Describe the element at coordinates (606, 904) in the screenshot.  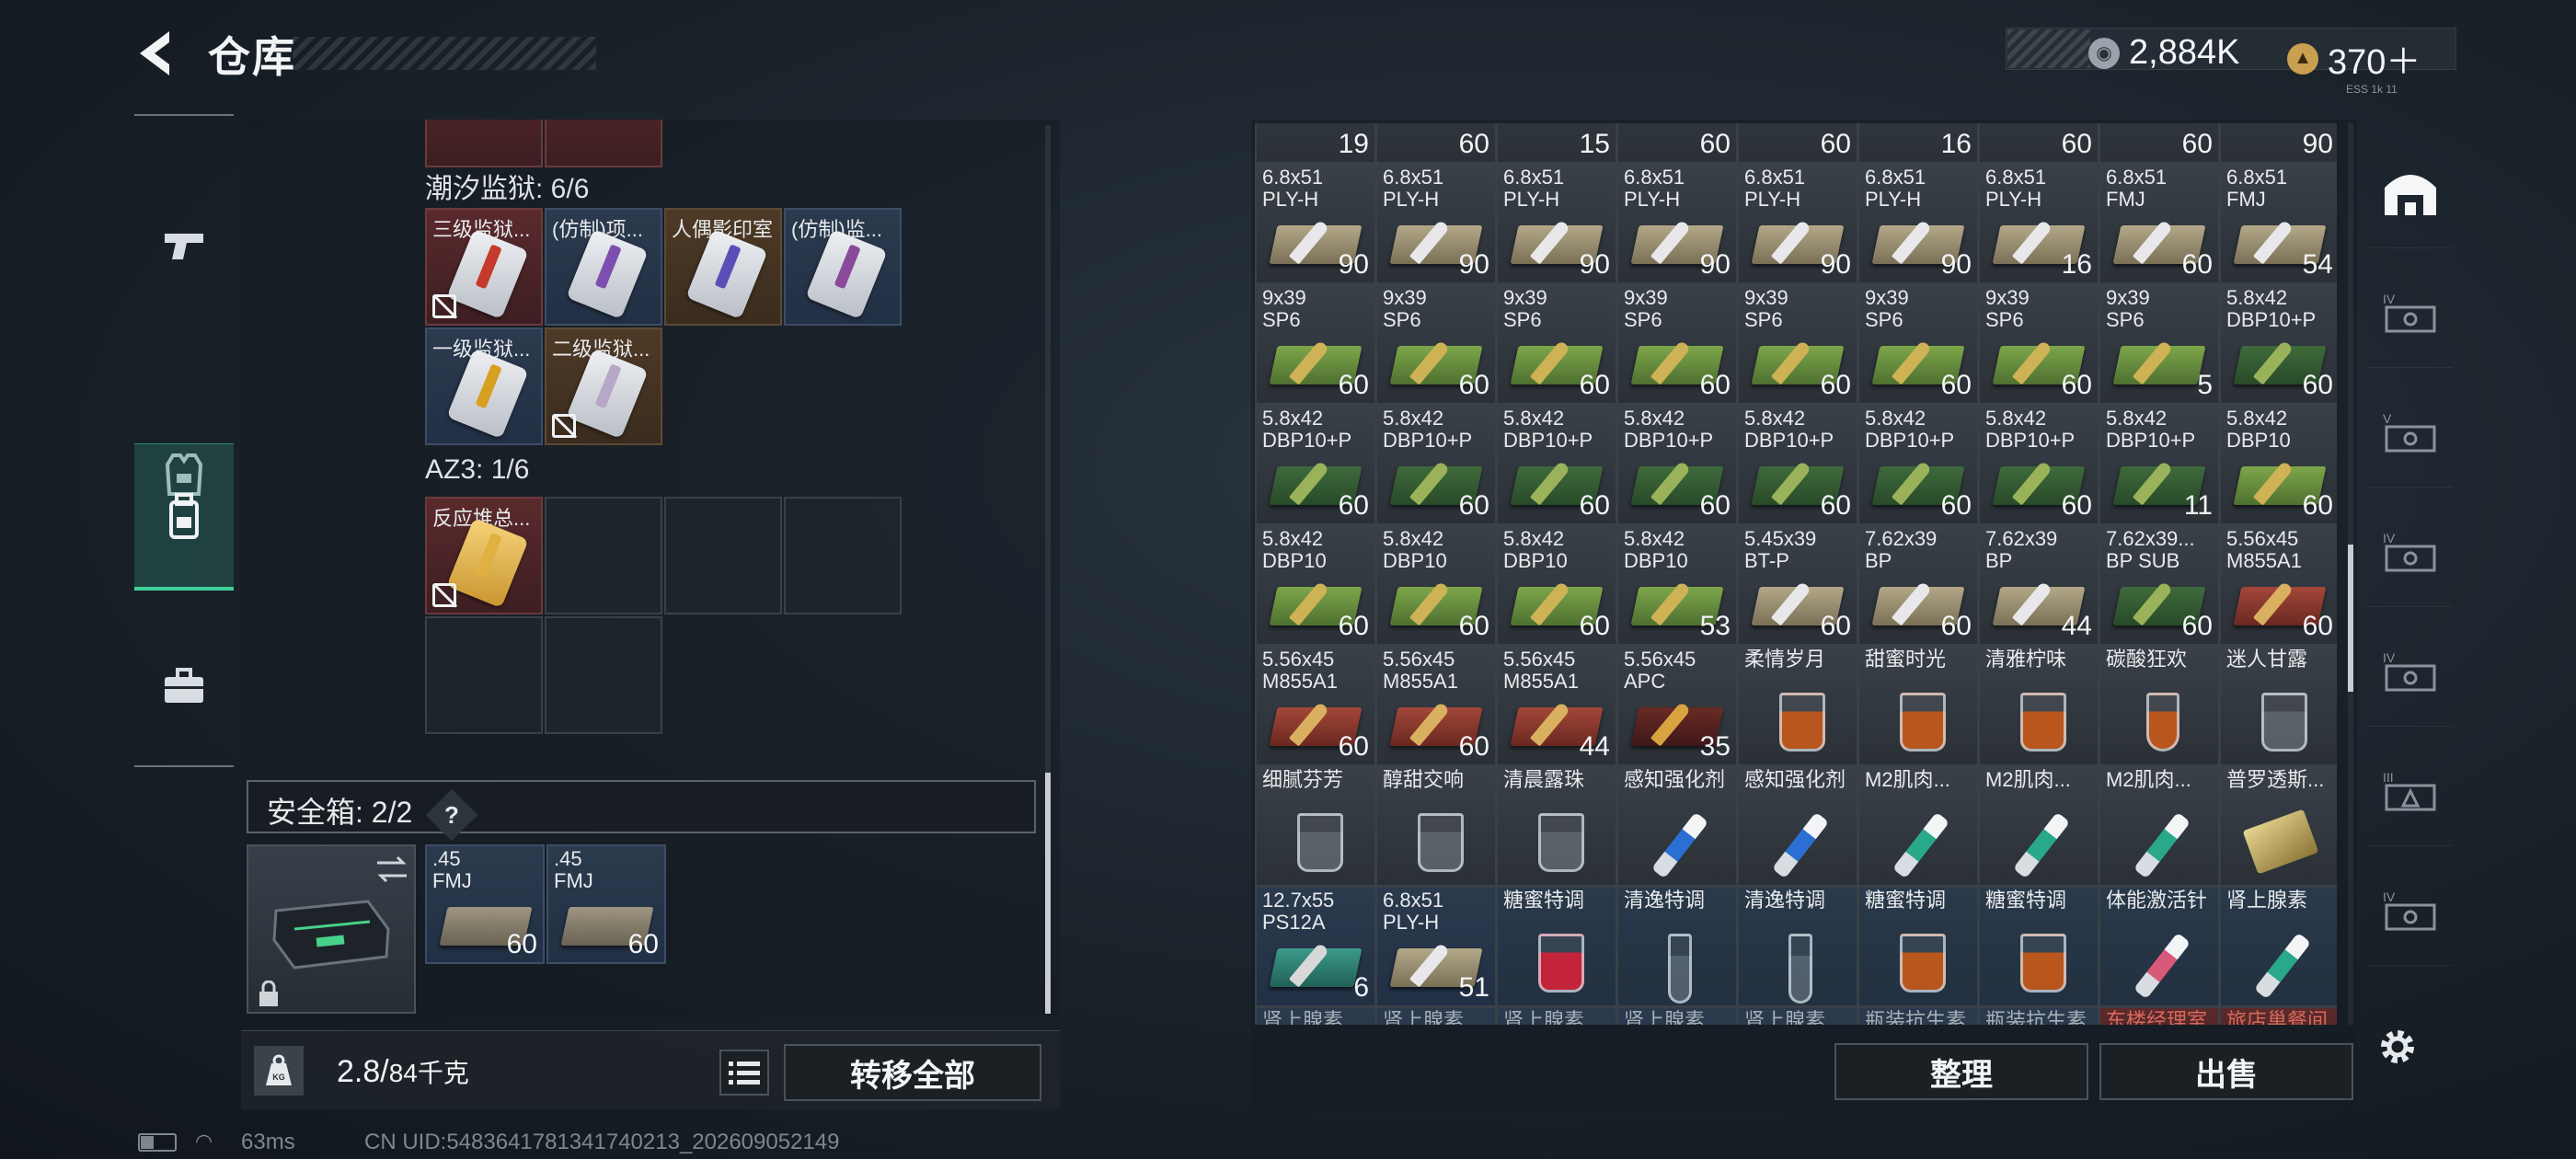
I see `safebox-ammo-slot: .45 FMJ 60` at that location.